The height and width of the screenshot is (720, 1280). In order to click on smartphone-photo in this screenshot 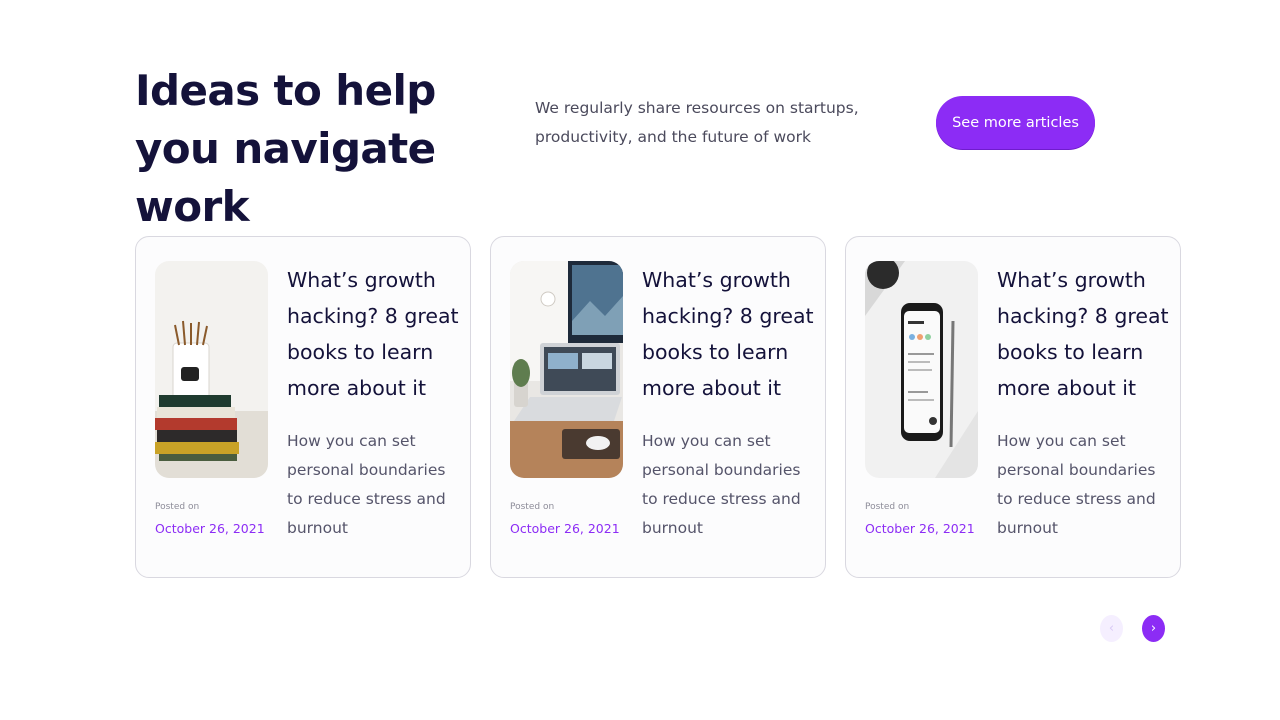, I will do `click(921, 369)`.